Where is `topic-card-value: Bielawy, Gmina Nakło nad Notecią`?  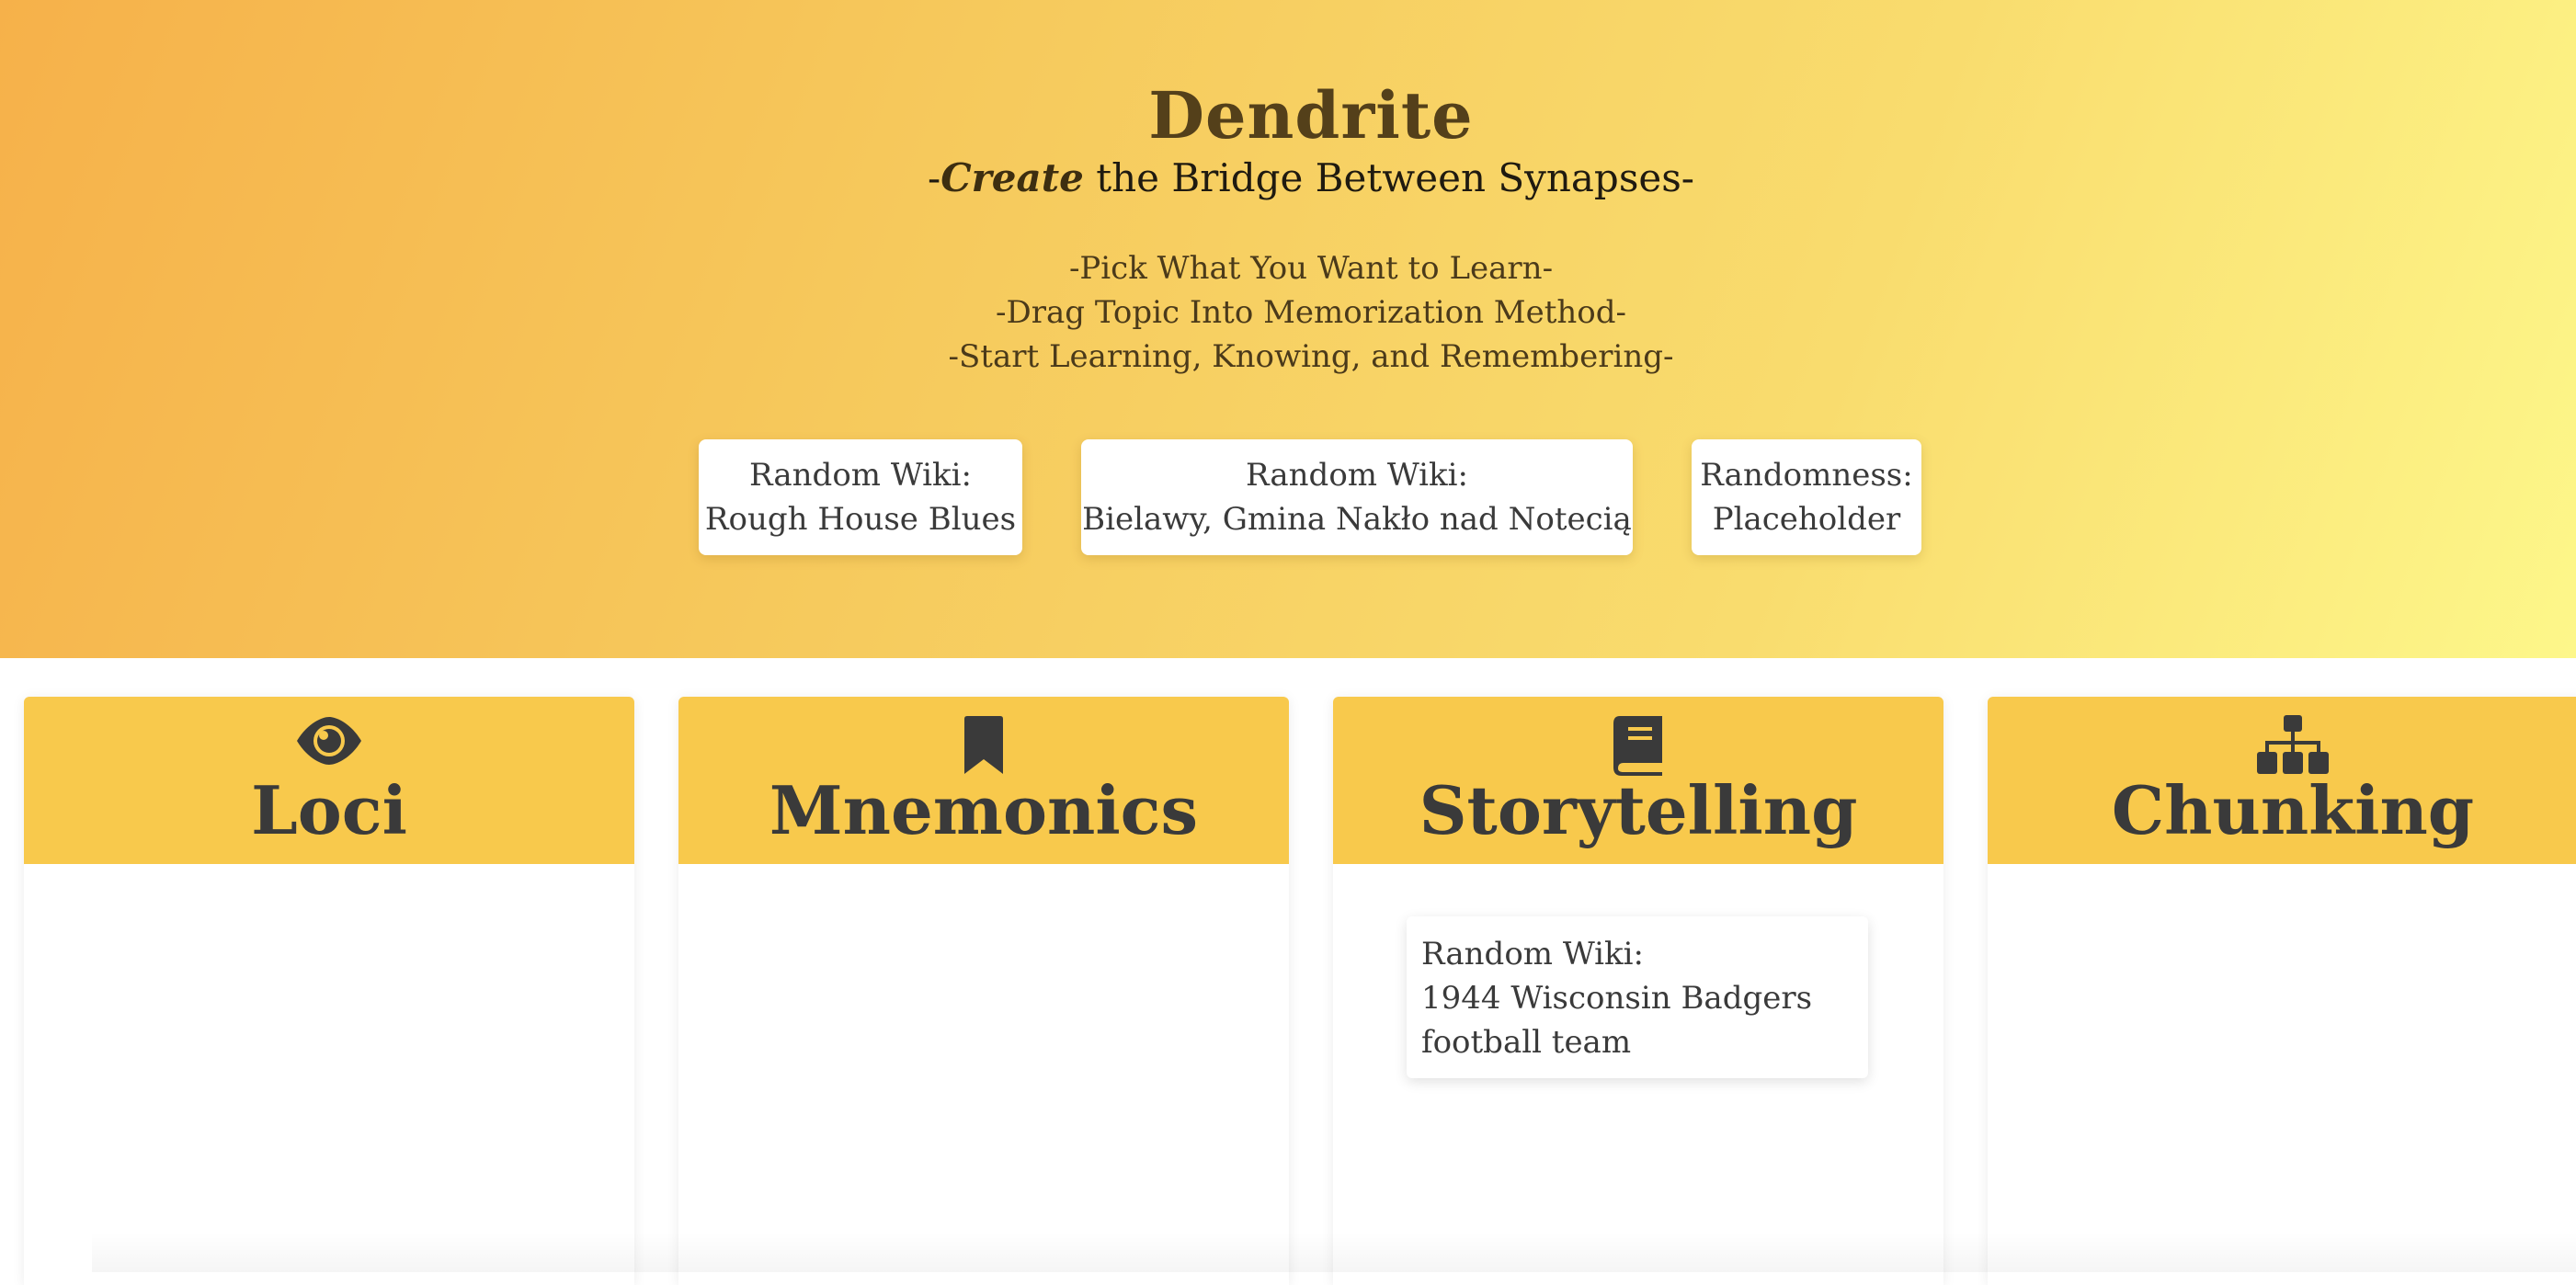 topic-card-value: Bielawy, Gmina Nakło nad Notecią is located at coordinates (1357, 519).